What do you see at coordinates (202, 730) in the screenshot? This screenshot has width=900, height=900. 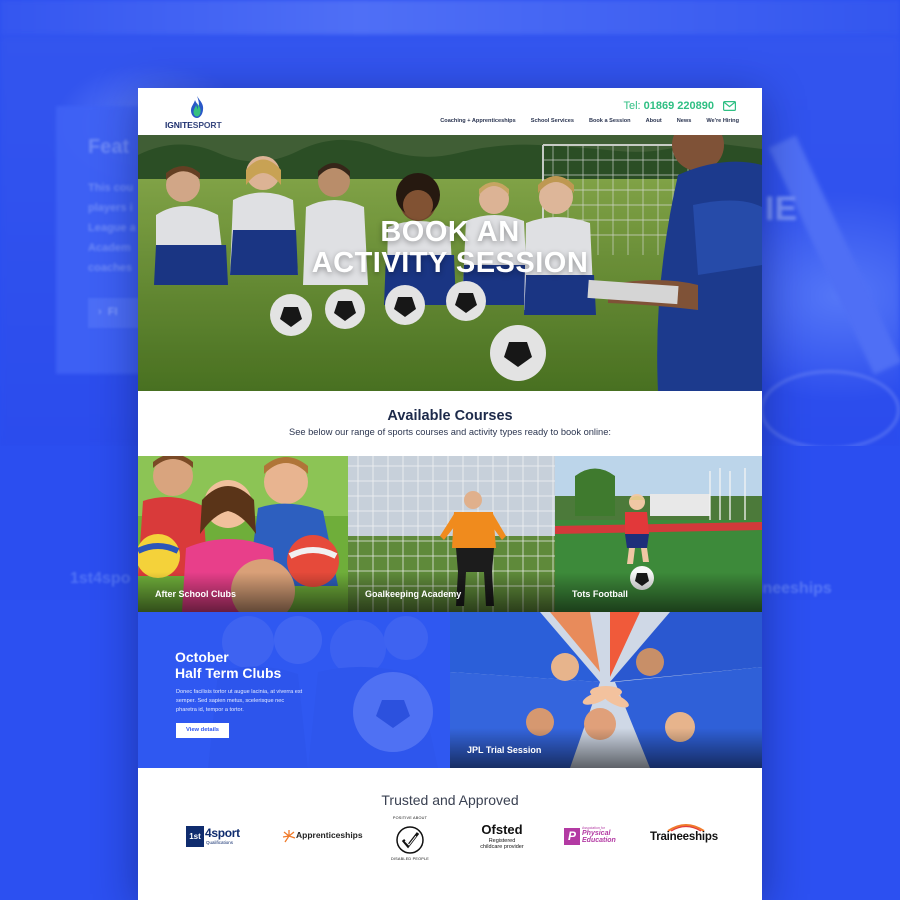 I see `view-details-button: View details` at bounding box center [202, 730].